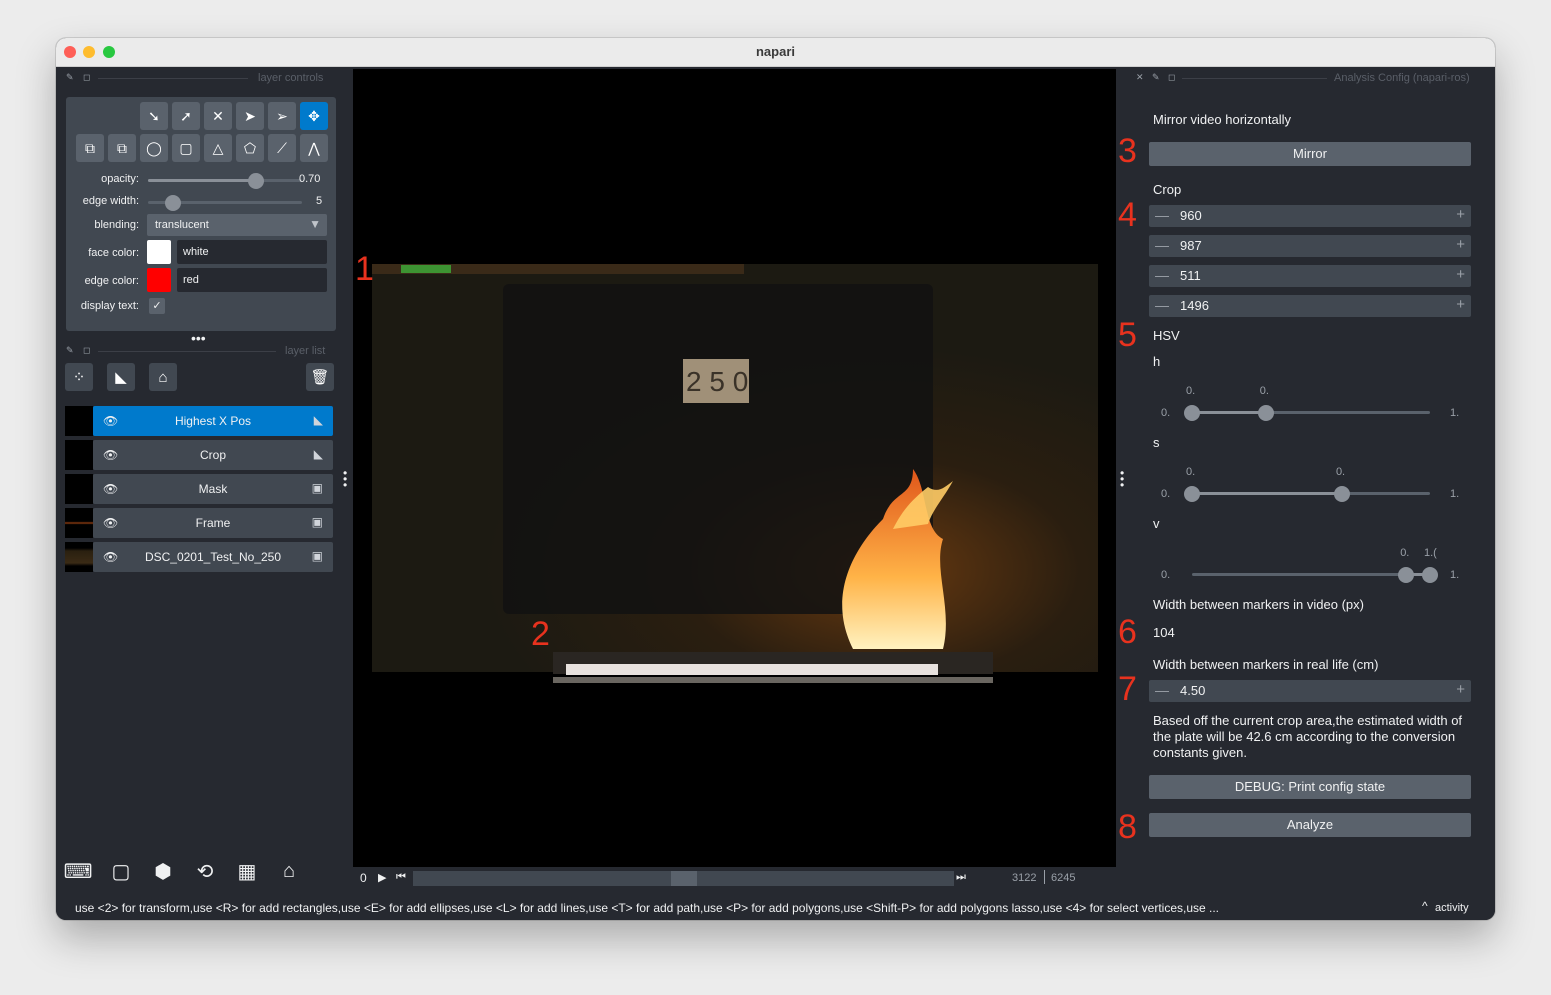 The image size is (1551, 995). What do you see at coordinates (252, 252) in the screenshot?
I see `face-color-field: white` at bounding box center [252, 252].